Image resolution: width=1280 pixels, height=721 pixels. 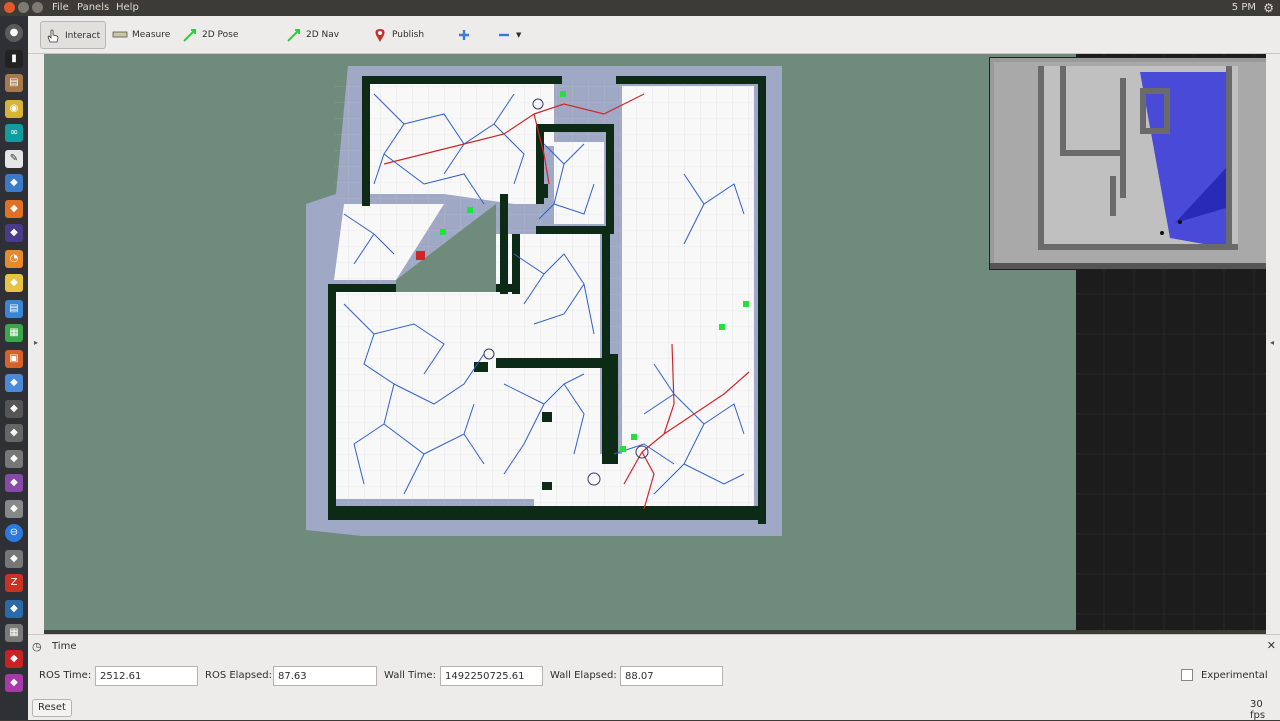 I want to click on time-panel-title: Time, so click(x=64, y=646).